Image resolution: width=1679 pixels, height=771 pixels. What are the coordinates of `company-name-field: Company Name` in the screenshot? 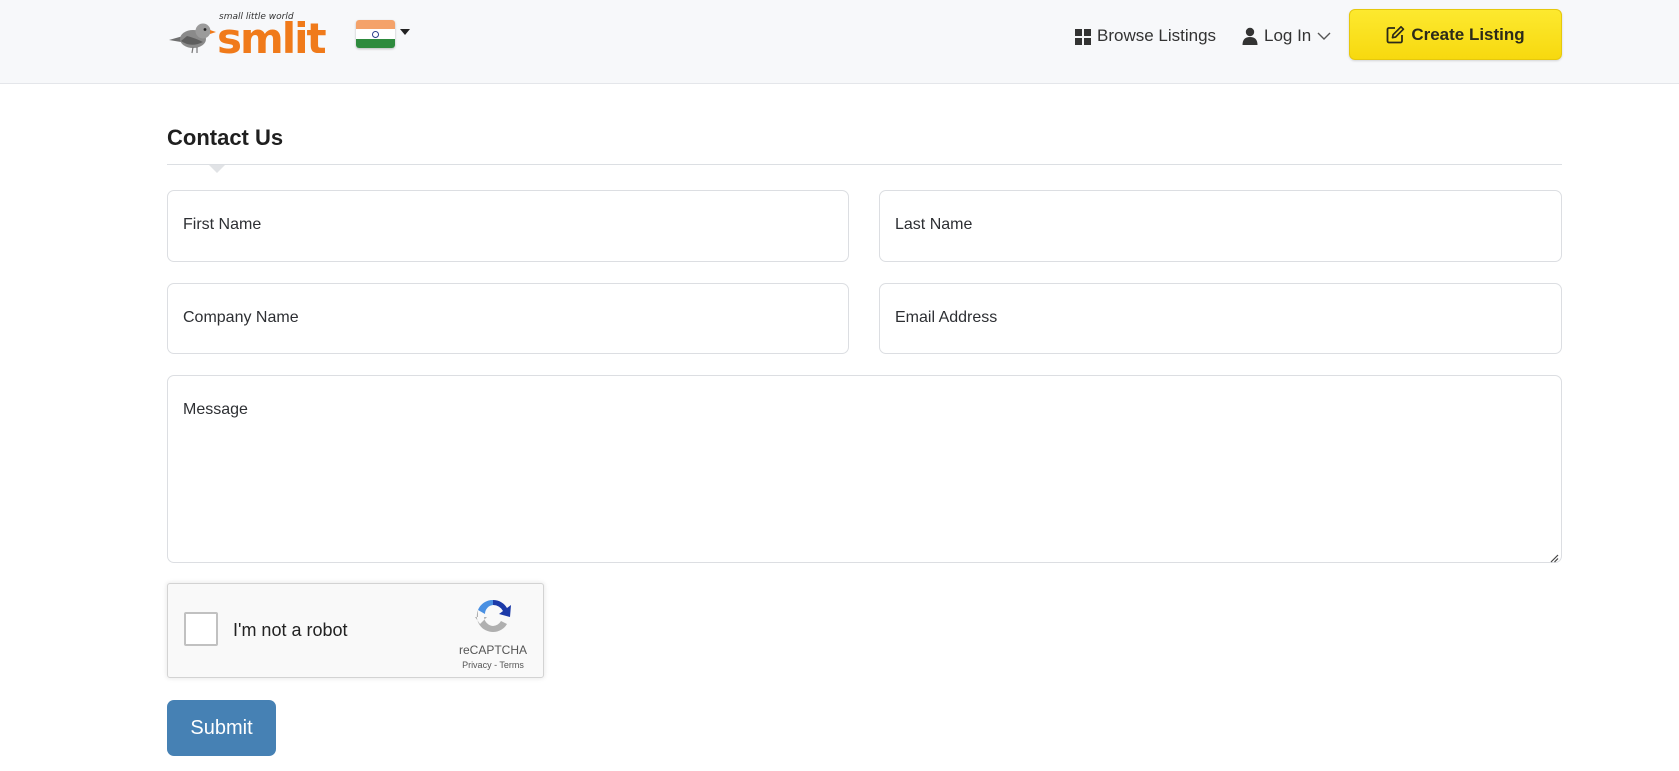 It's located at (508, 318).